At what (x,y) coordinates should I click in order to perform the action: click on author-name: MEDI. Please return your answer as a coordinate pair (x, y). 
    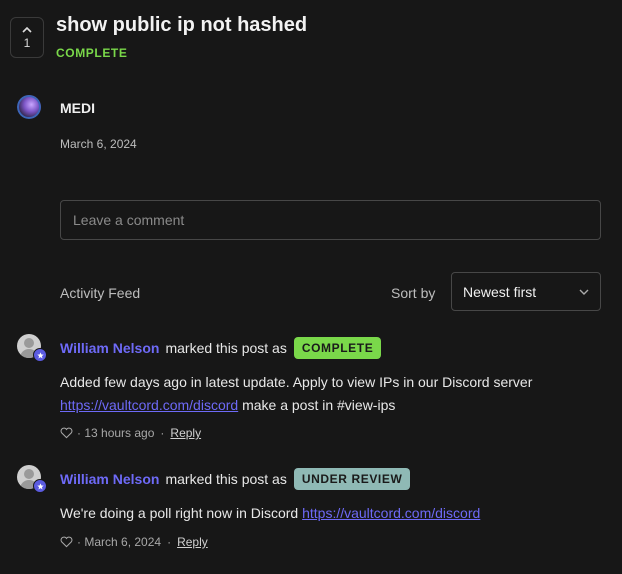
    Looking at the image, I should click on (77, 108).